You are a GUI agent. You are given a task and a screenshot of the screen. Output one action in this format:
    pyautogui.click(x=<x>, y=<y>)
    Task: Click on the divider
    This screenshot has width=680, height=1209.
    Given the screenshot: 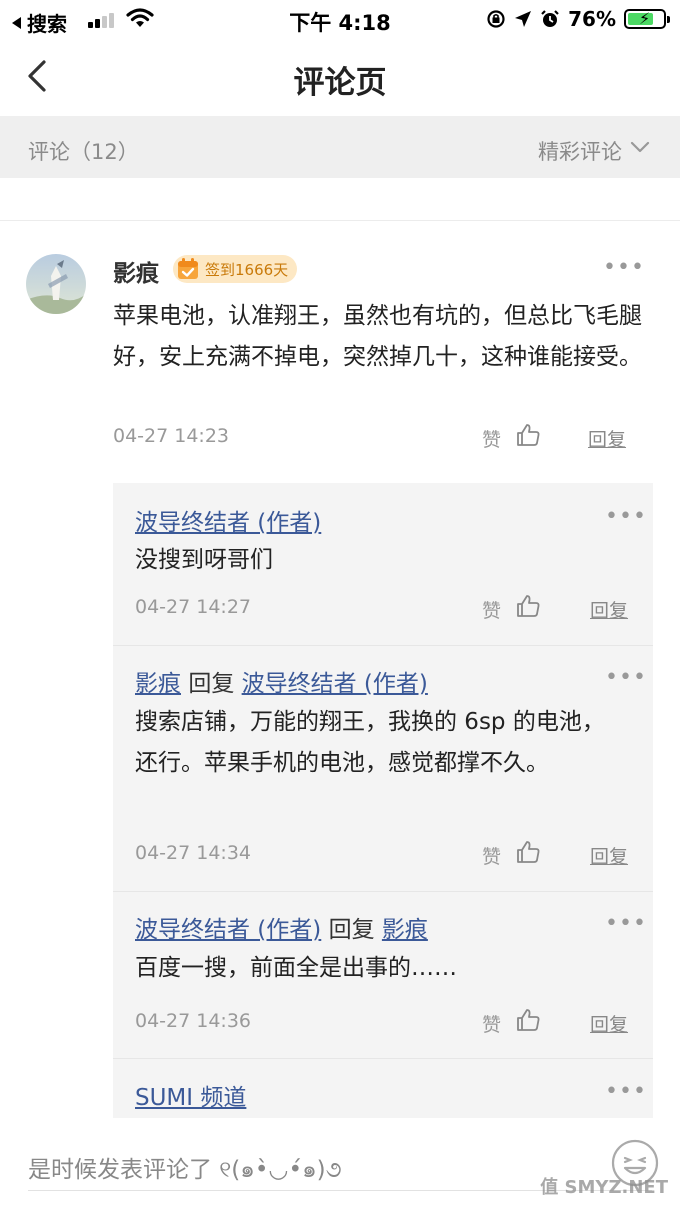 What is the action you would take?
    pyautogui.click(x=340, y=220)
    